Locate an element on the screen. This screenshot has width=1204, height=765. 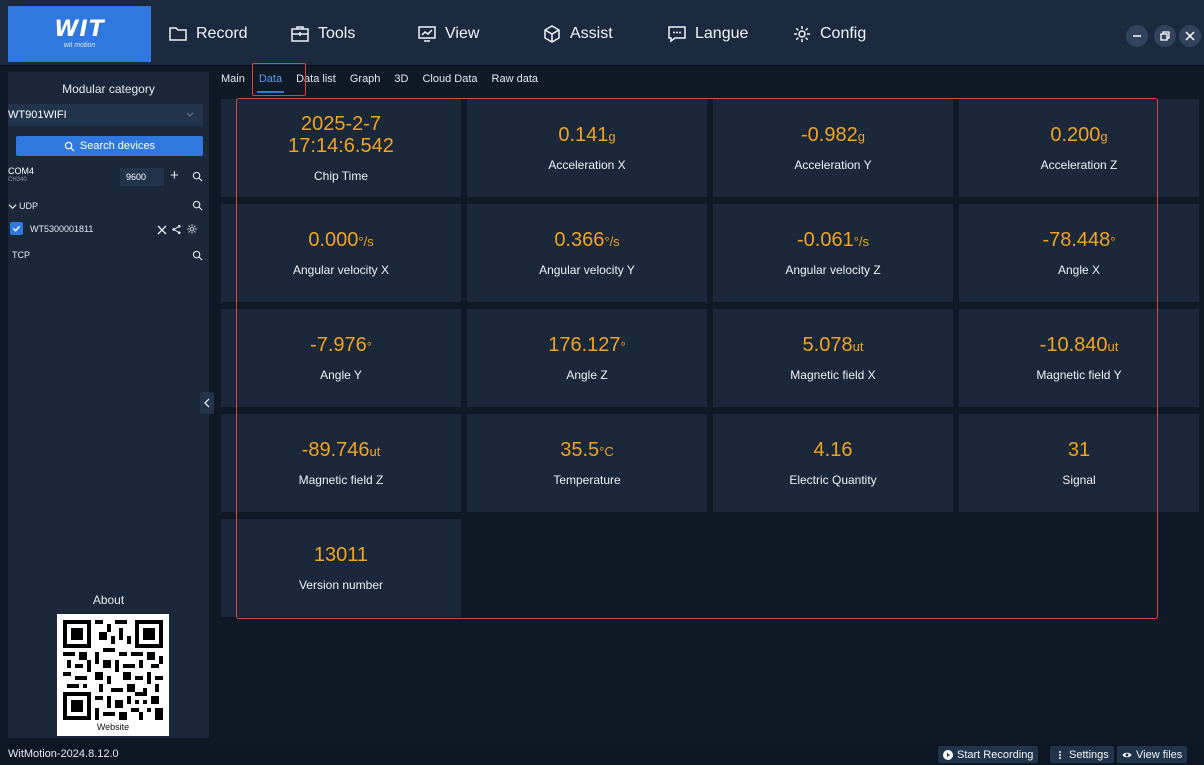
about-label: About is located at coordinates (108, 600).